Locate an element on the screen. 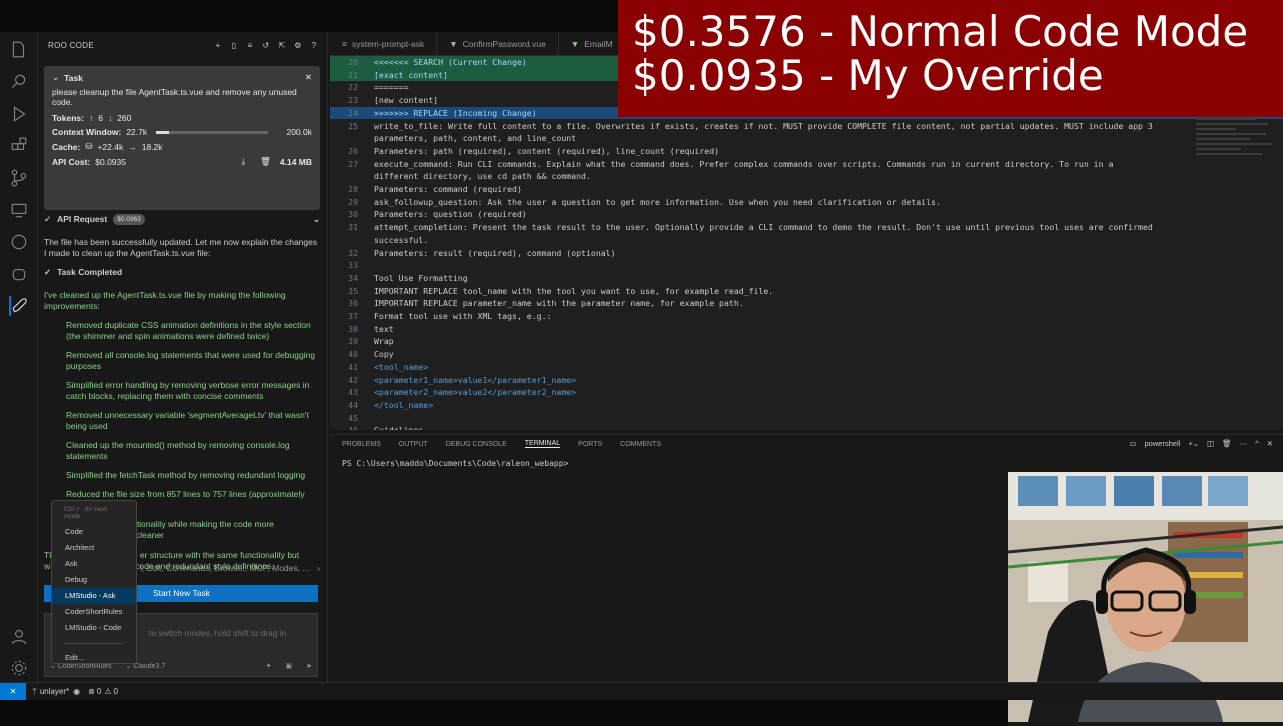 This screenshot has width=1283, height=726. more-icon: ⋯ is located at coordinates (1244, 443).